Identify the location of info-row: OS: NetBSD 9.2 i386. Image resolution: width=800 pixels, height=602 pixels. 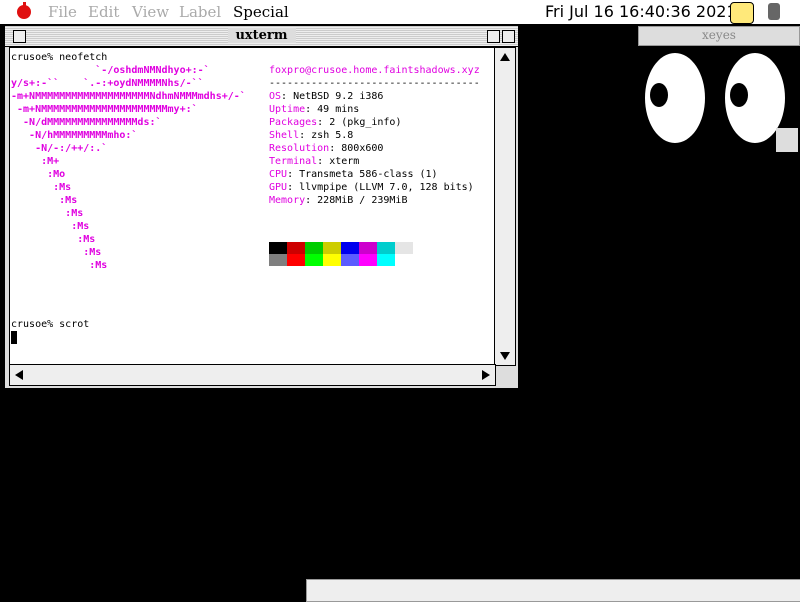
(371, 96).